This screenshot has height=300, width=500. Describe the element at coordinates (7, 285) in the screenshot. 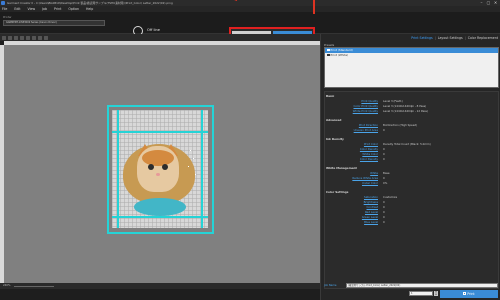

I see `zoom-level: 240%` at that location.